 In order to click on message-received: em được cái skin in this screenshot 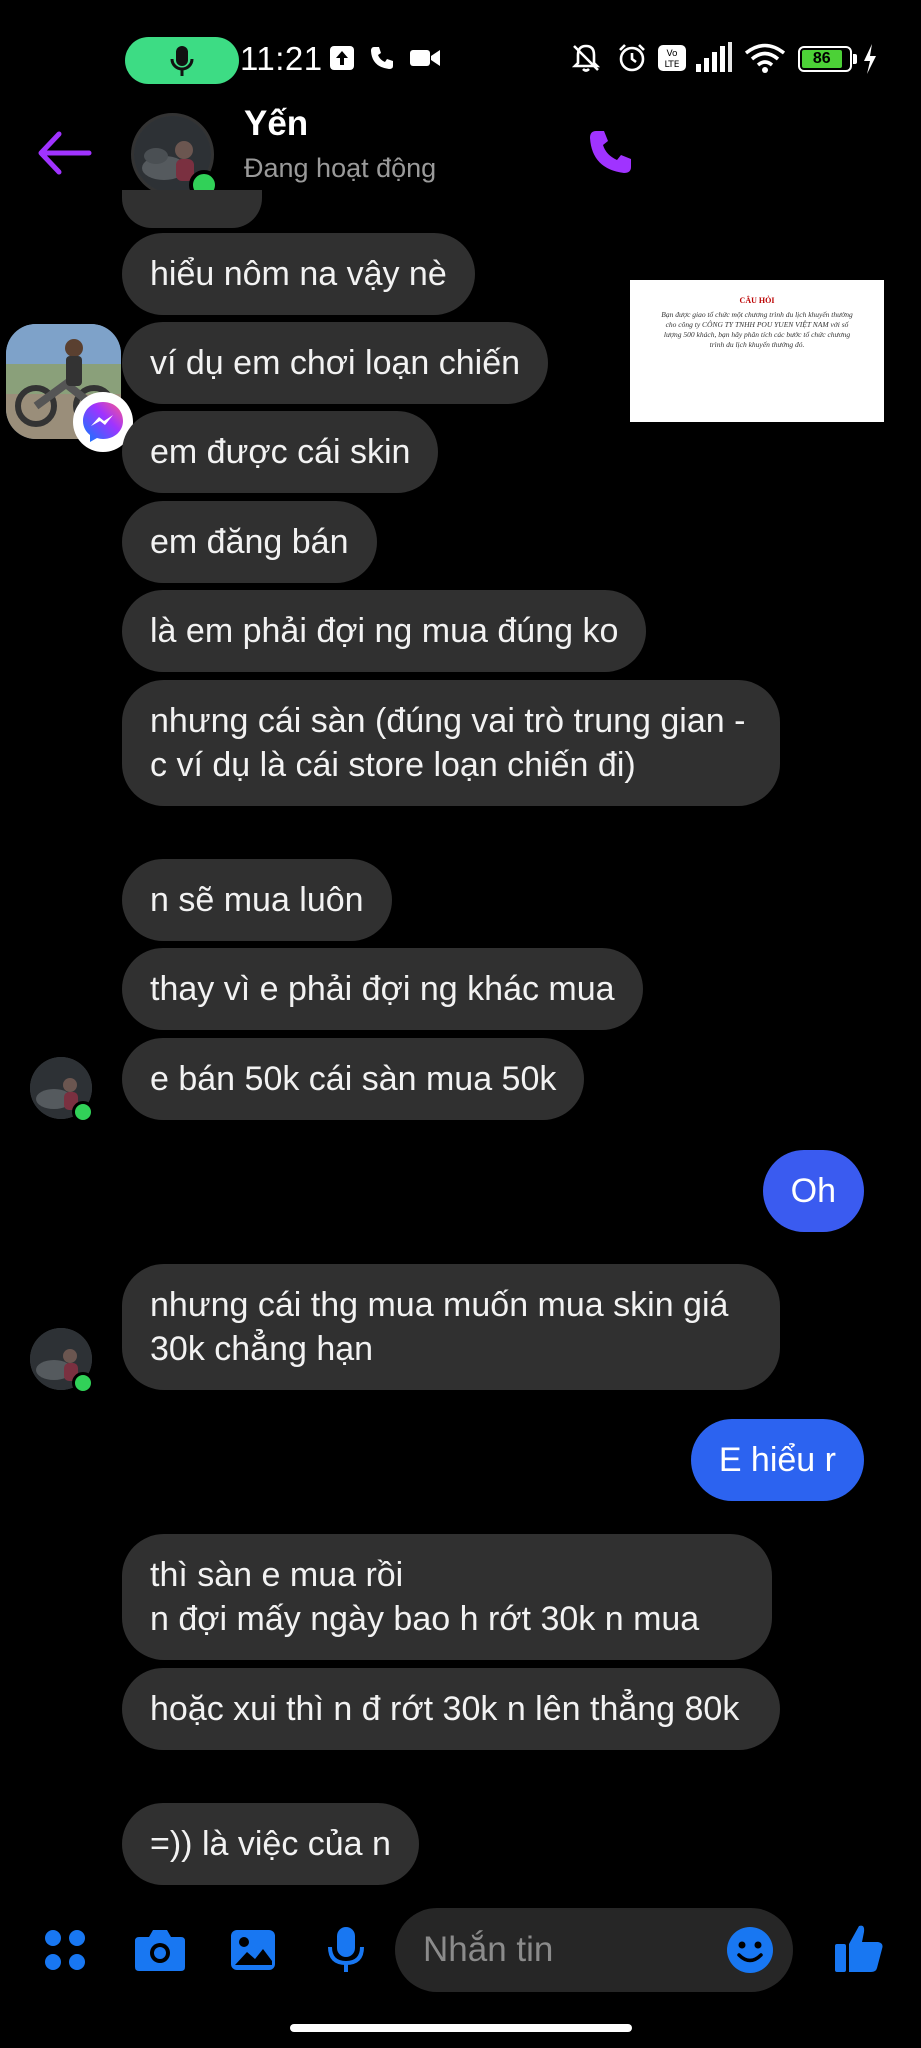, I will do `click(280, 452)`.